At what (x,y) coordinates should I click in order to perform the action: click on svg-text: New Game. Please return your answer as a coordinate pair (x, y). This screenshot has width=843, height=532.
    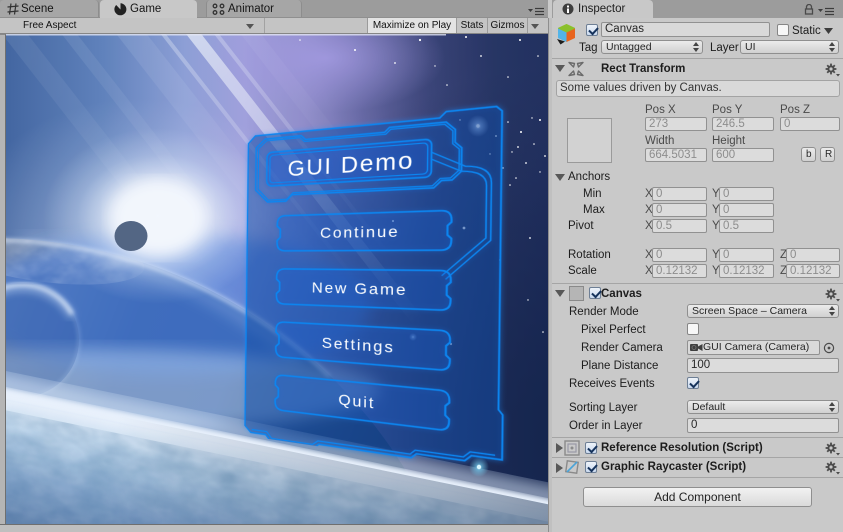
    Looking at the image, I should click on (360, 289).